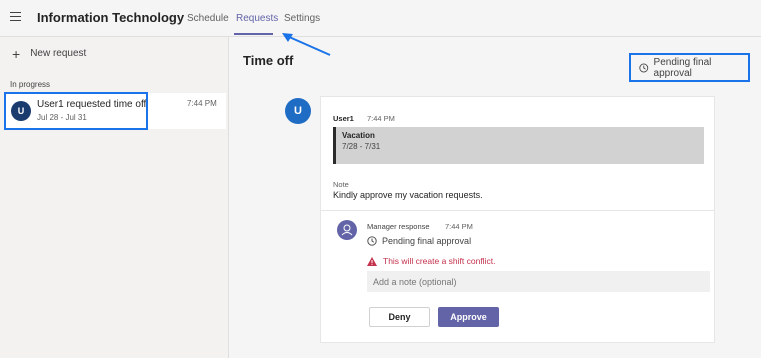 Image resolution: width=761 pixels, height=358 pixels. What do you see at coordinates (347, 230) in the screenshot?
I see `person-icon` at bounding box center [347, 230].